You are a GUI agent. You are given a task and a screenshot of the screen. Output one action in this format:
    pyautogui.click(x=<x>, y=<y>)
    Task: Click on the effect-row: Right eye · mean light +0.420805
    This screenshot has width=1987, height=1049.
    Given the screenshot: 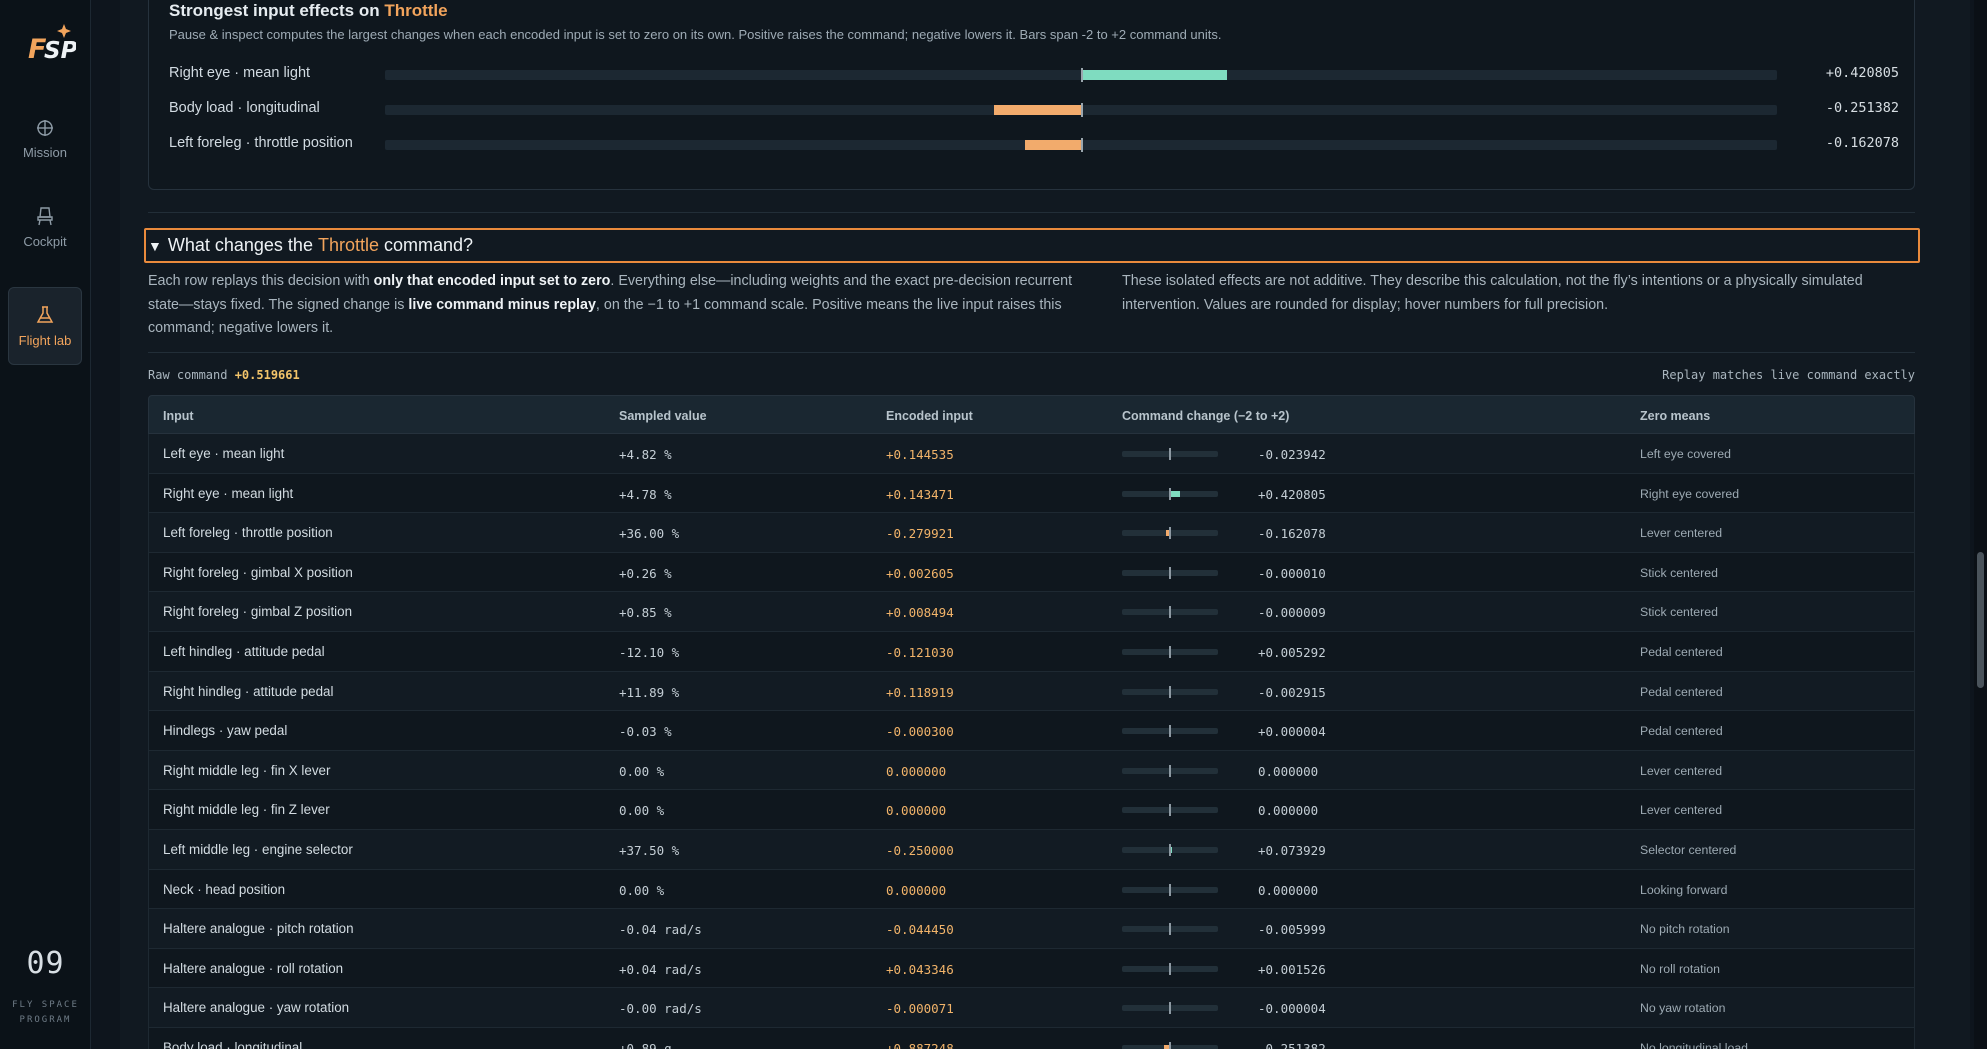 What is the action you would take?
    pyautogui.click(x=1034, y=74)
    